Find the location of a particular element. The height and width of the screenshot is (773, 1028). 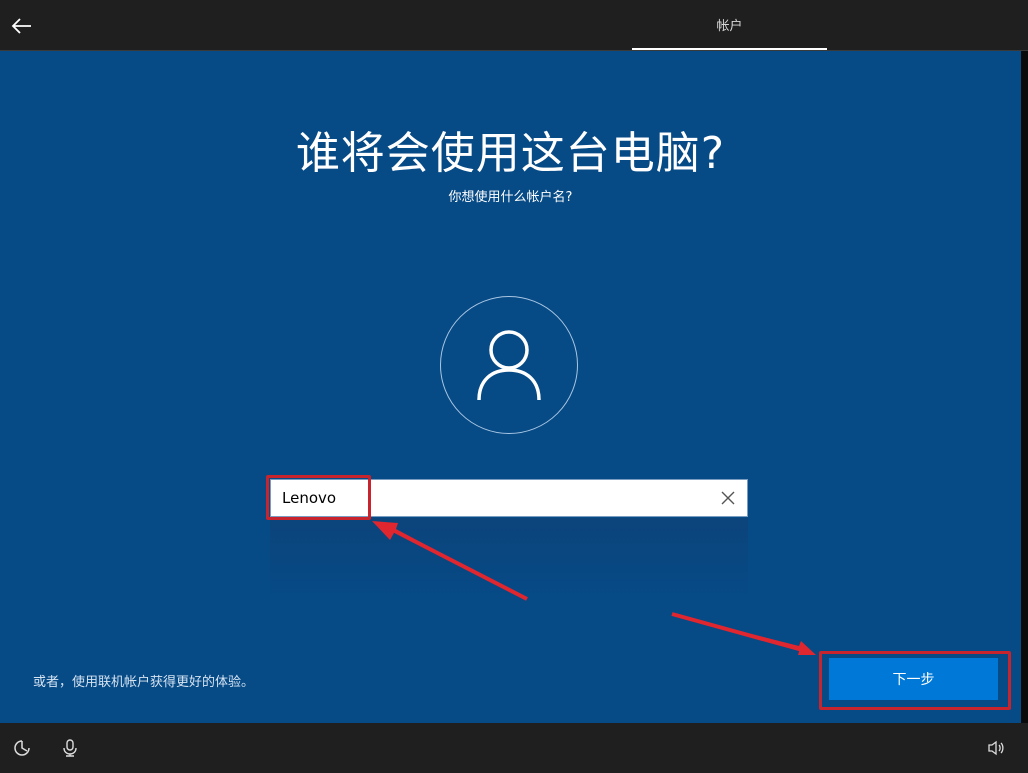

page-title: 谁将会使用这台电脑? is located at coordinates (510, 153).